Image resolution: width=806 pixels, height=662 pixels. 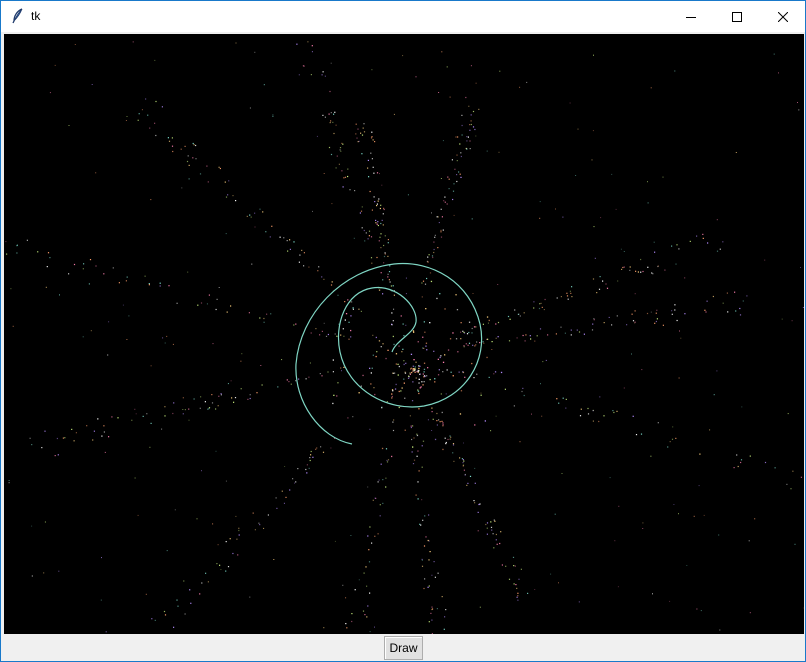 I want to click on title-bar: tk, so click(x=403, y=16).